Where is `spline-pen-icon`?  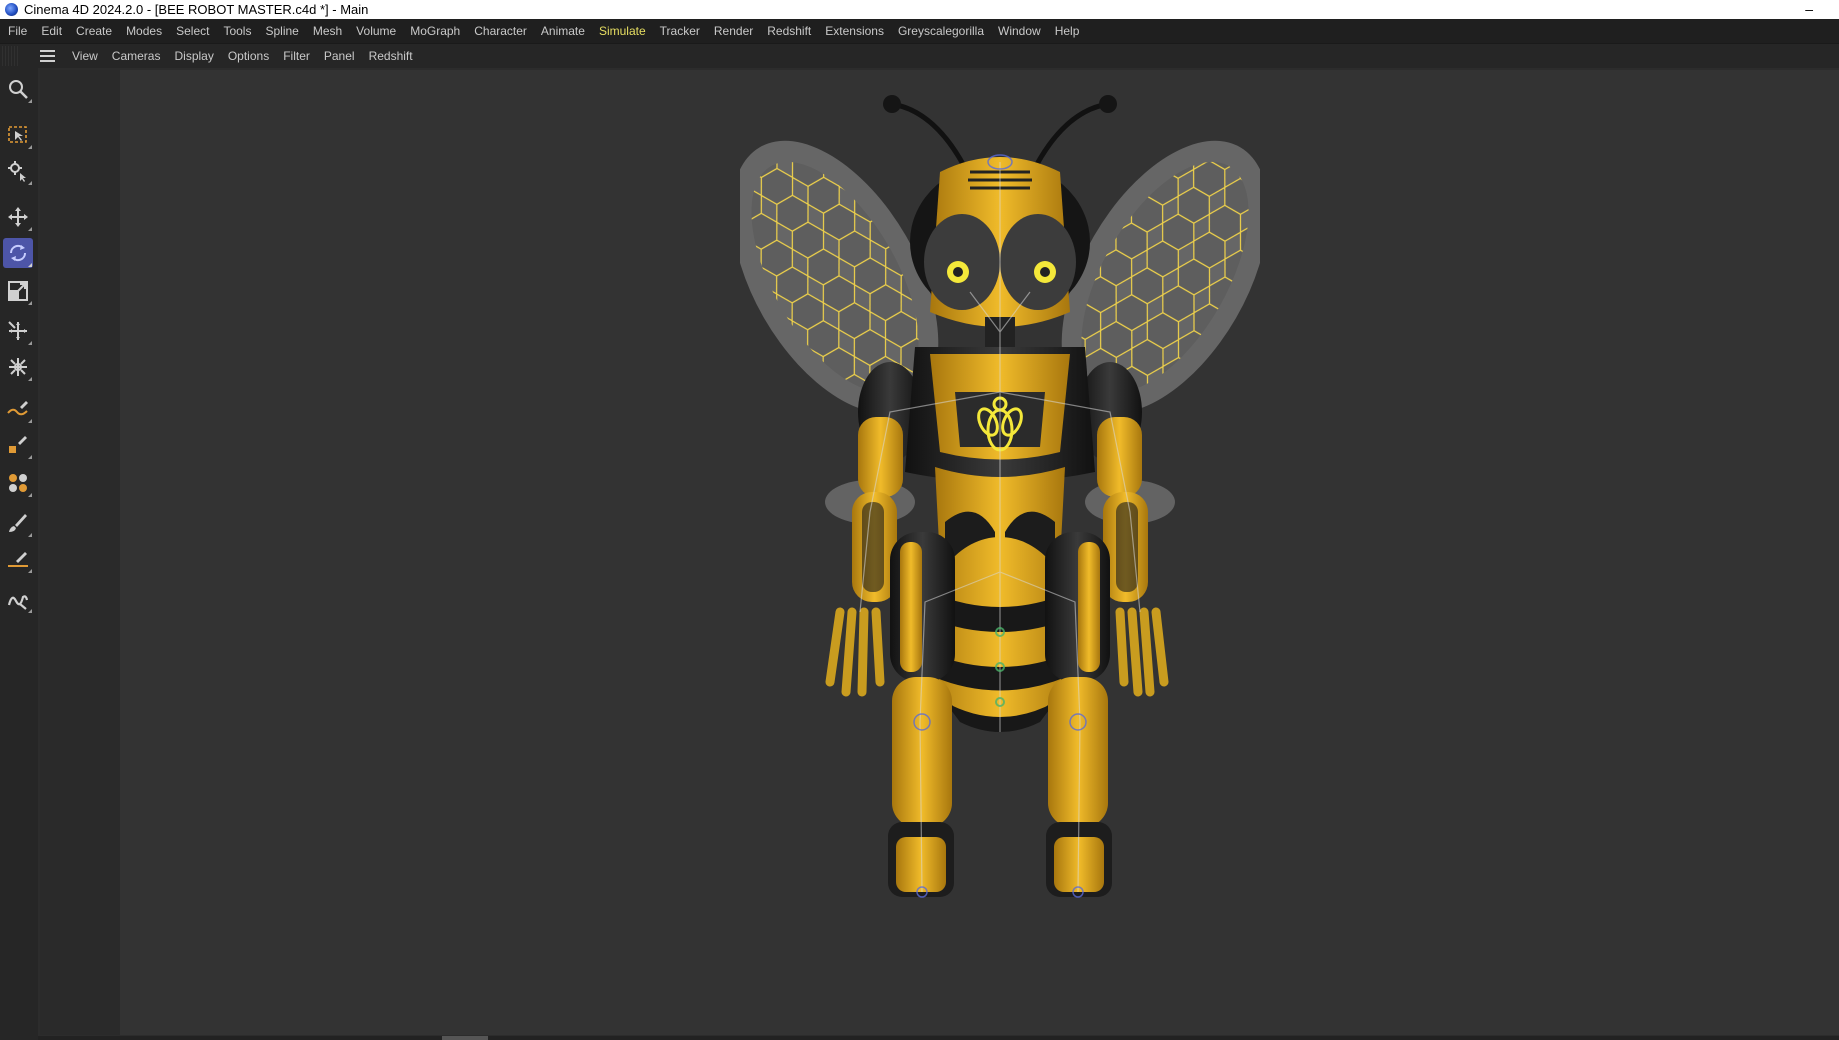
spline-pen-icon is located at coordinates (18, 409).